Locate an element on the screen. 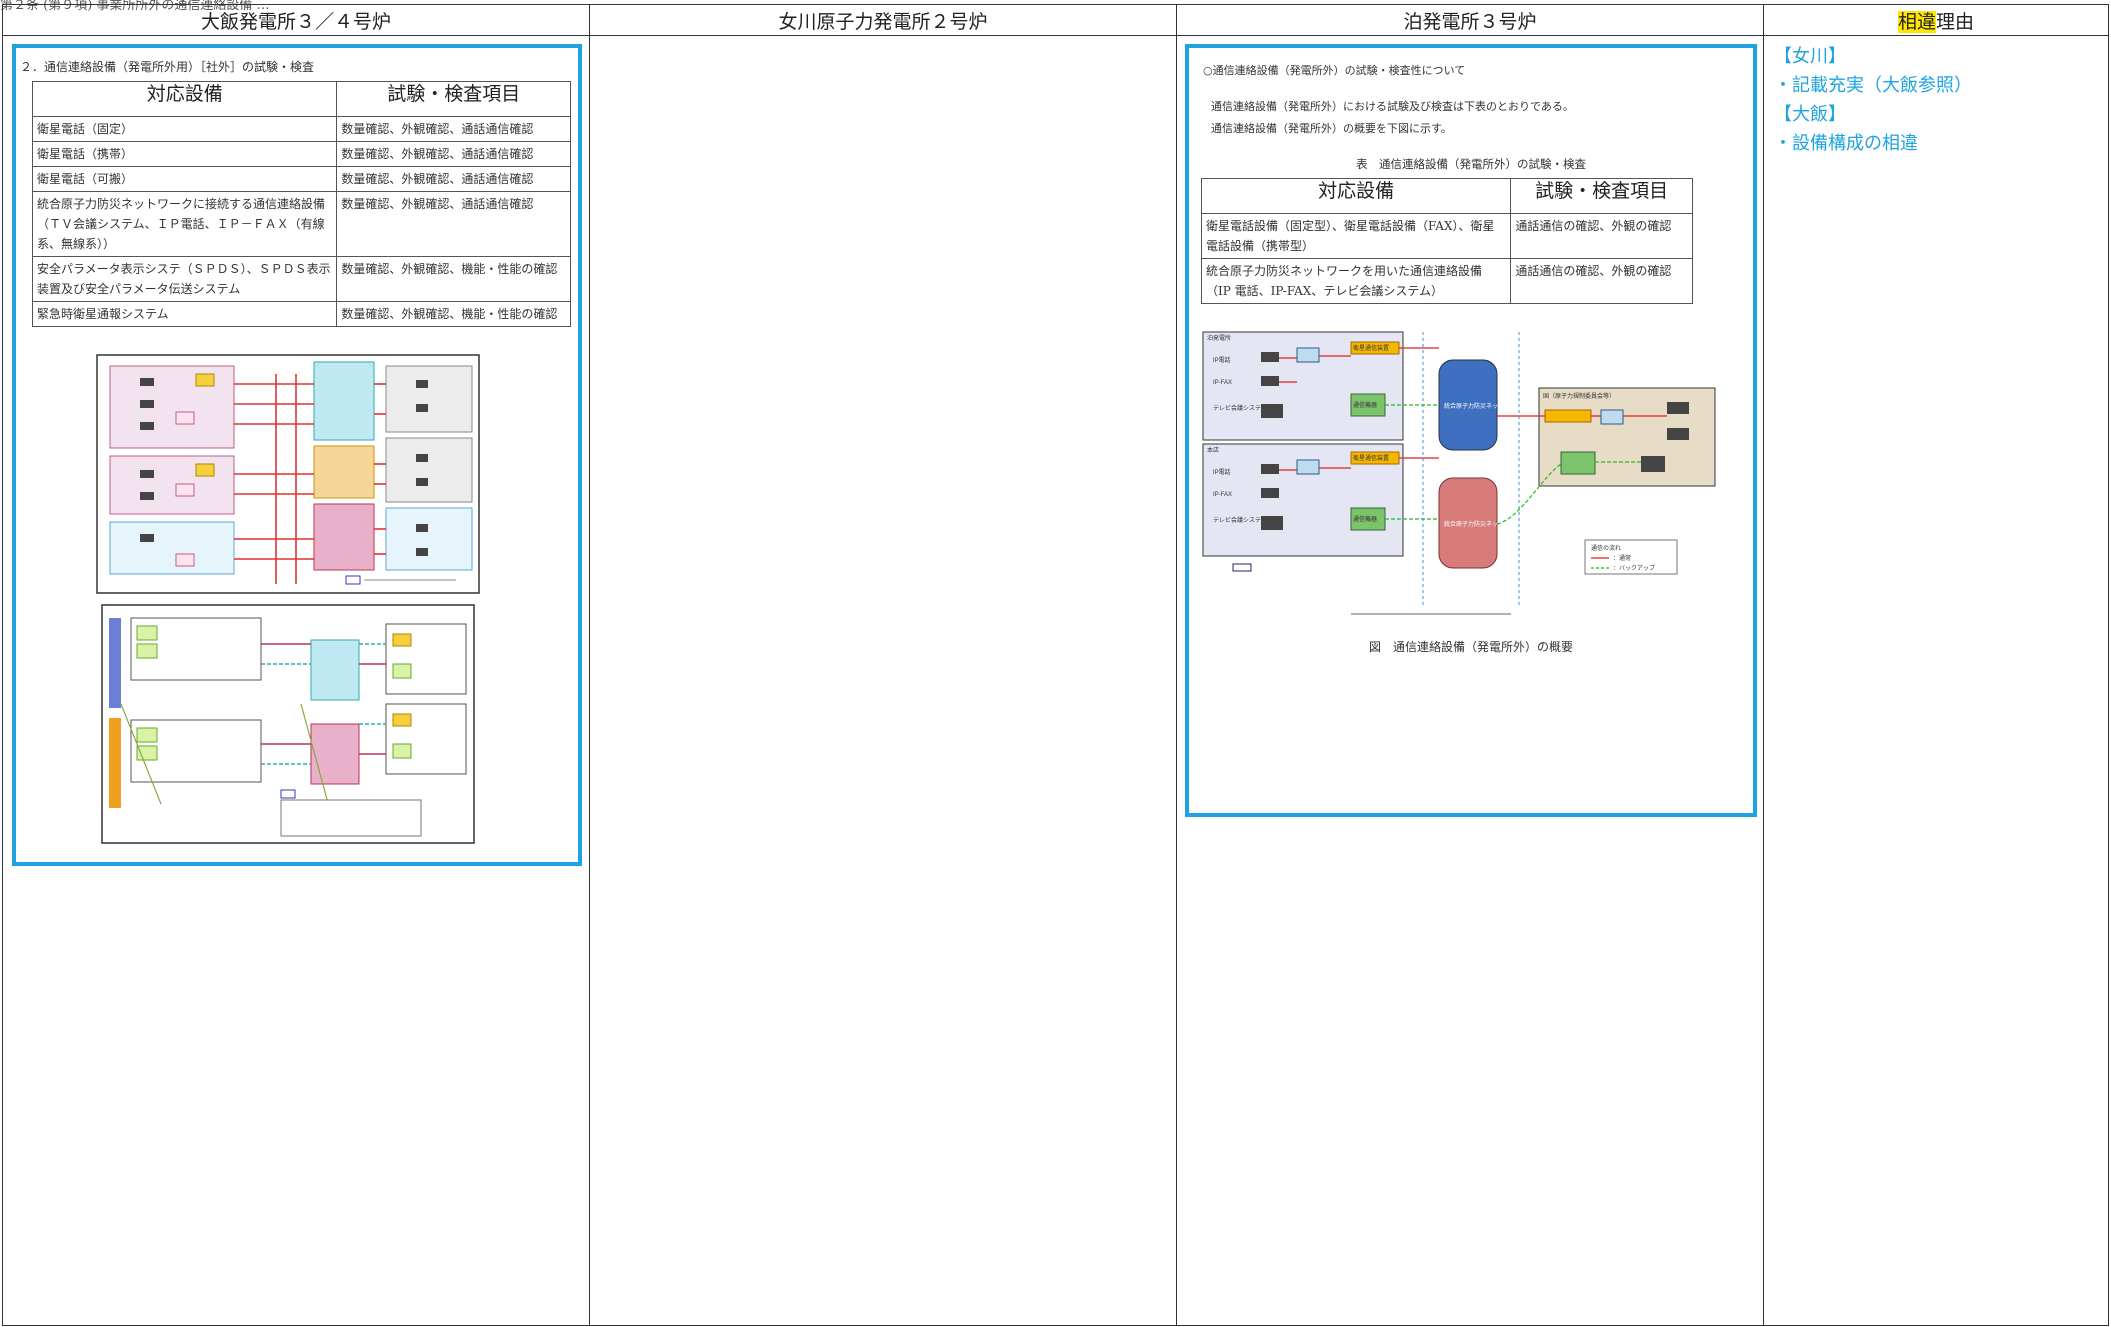 The image size is (2111, 1327). tomari-th-items: 試験・検査項目 is located at coordinates (1601, 196).